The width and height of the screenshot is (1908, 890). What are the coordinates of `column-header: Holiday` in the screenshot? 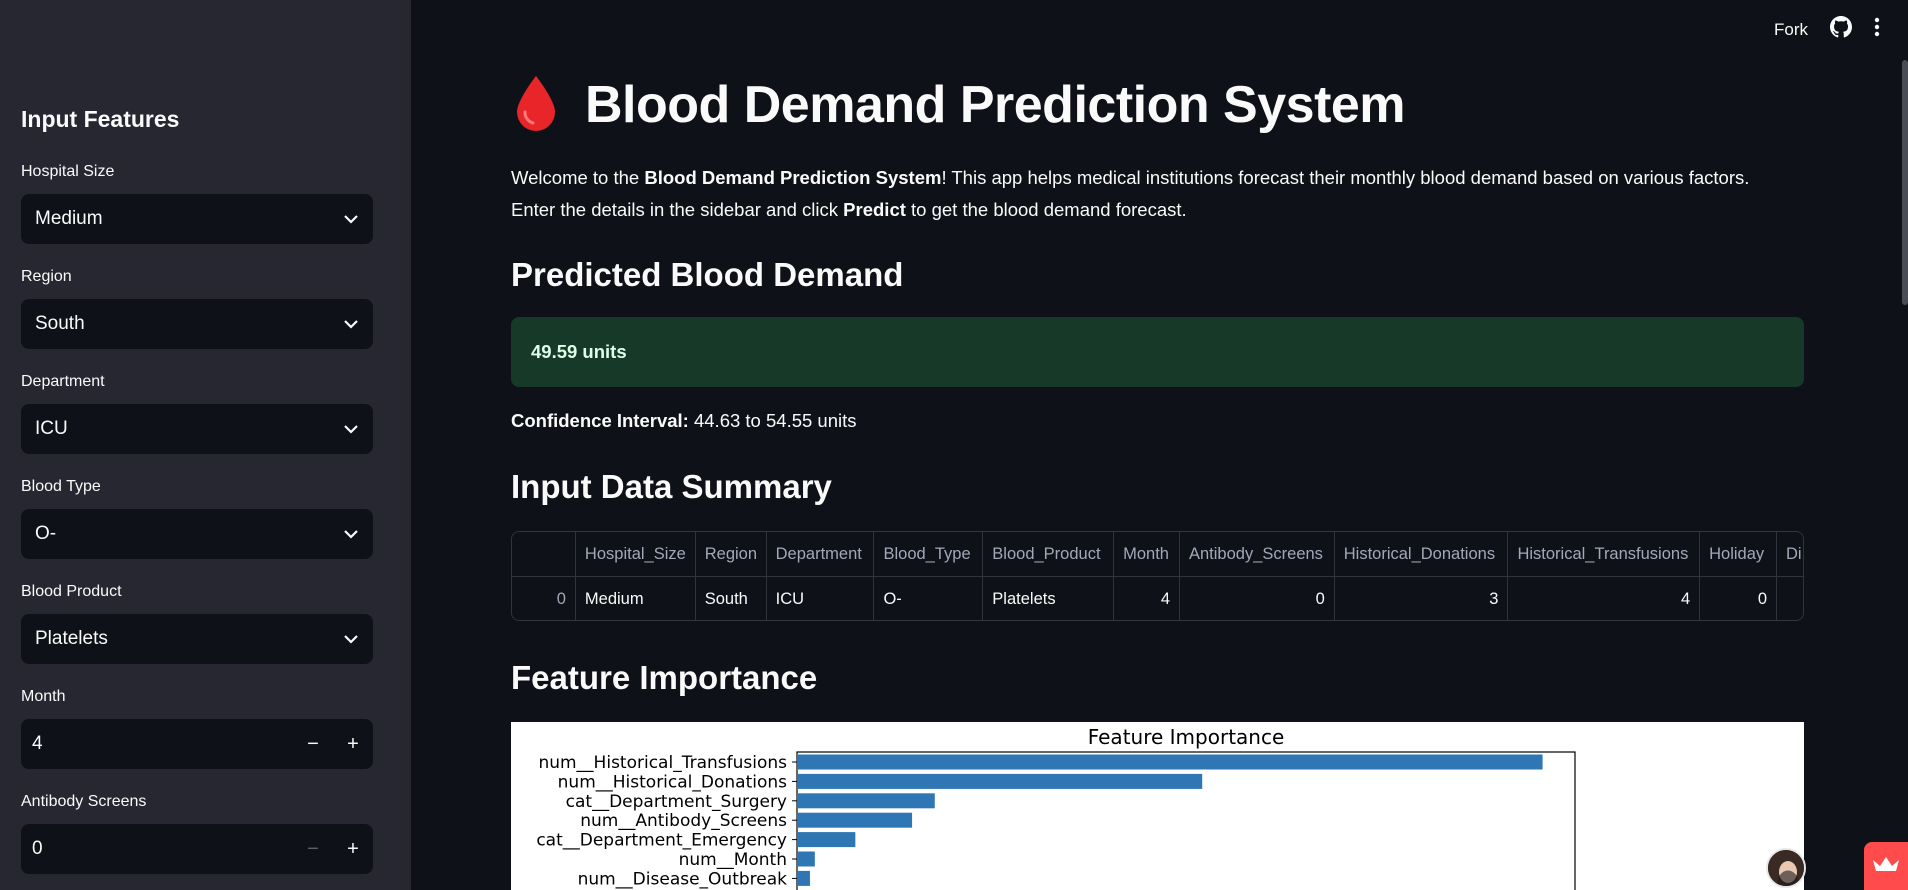 It's located at (1739, 554).